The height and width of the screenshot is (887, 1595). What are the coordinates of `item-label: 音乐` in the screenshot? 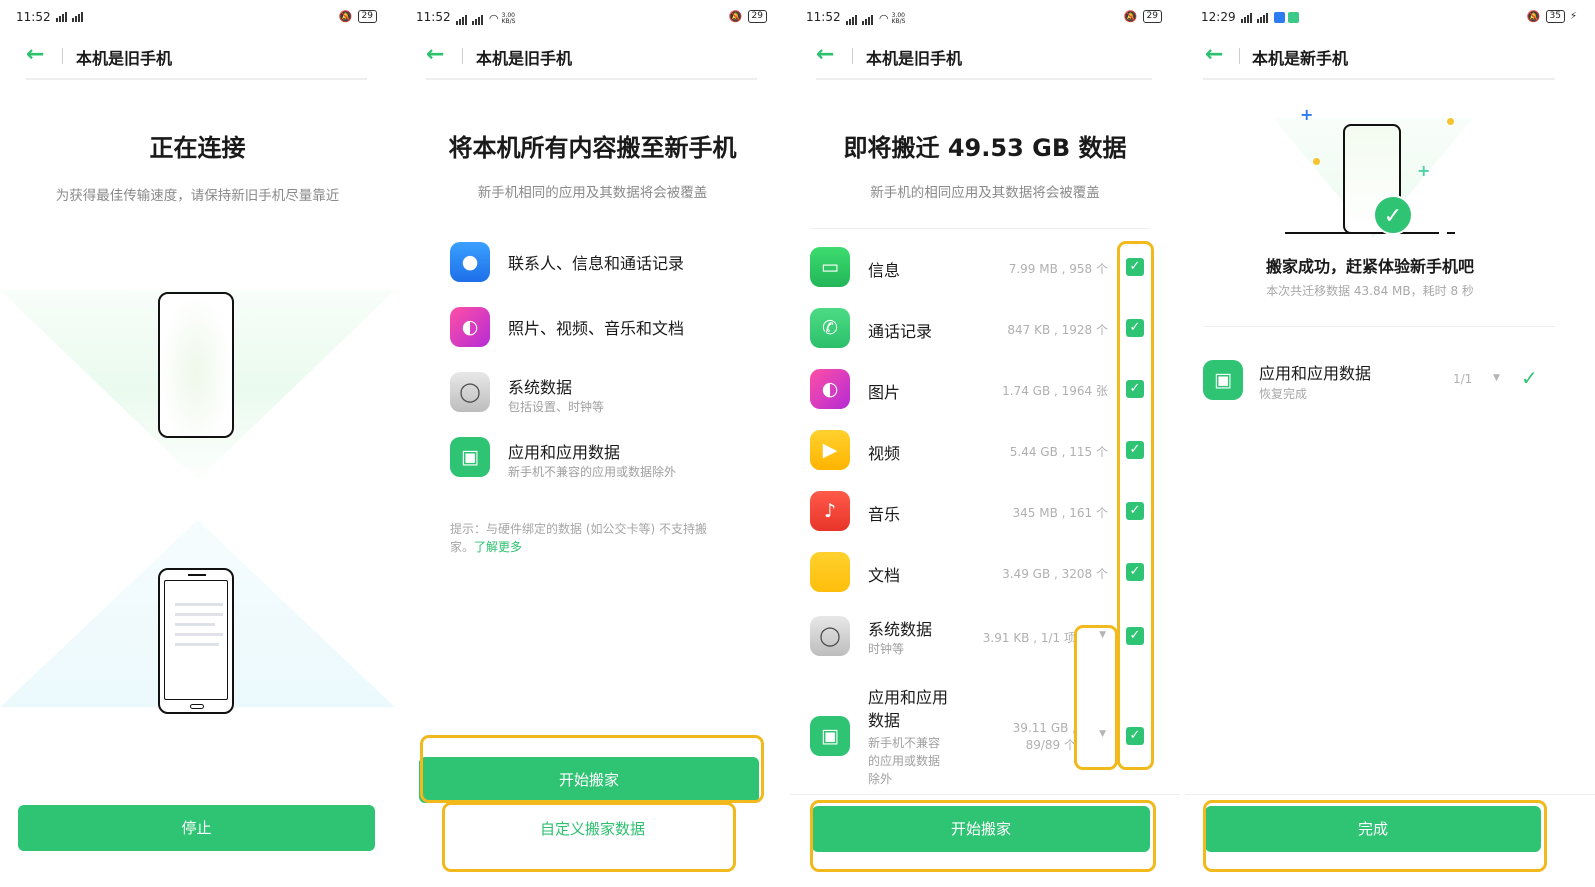 It's located at (884, 514).